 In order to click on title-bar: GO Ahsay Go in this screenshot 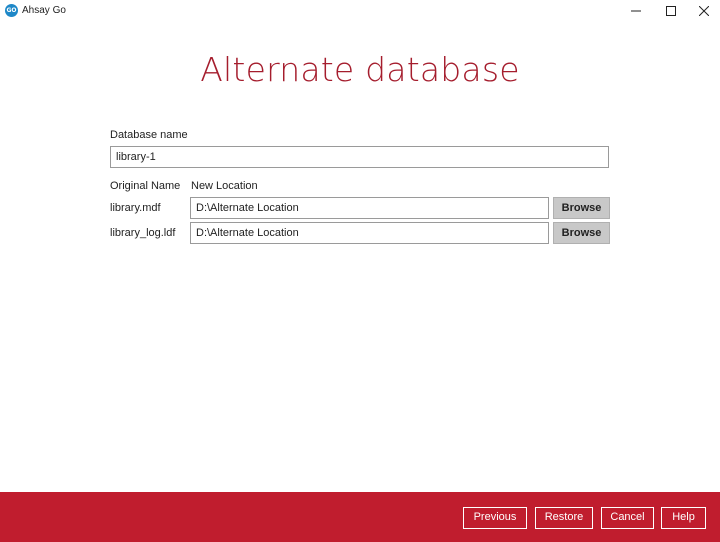, I will do `click(360, 11)`.